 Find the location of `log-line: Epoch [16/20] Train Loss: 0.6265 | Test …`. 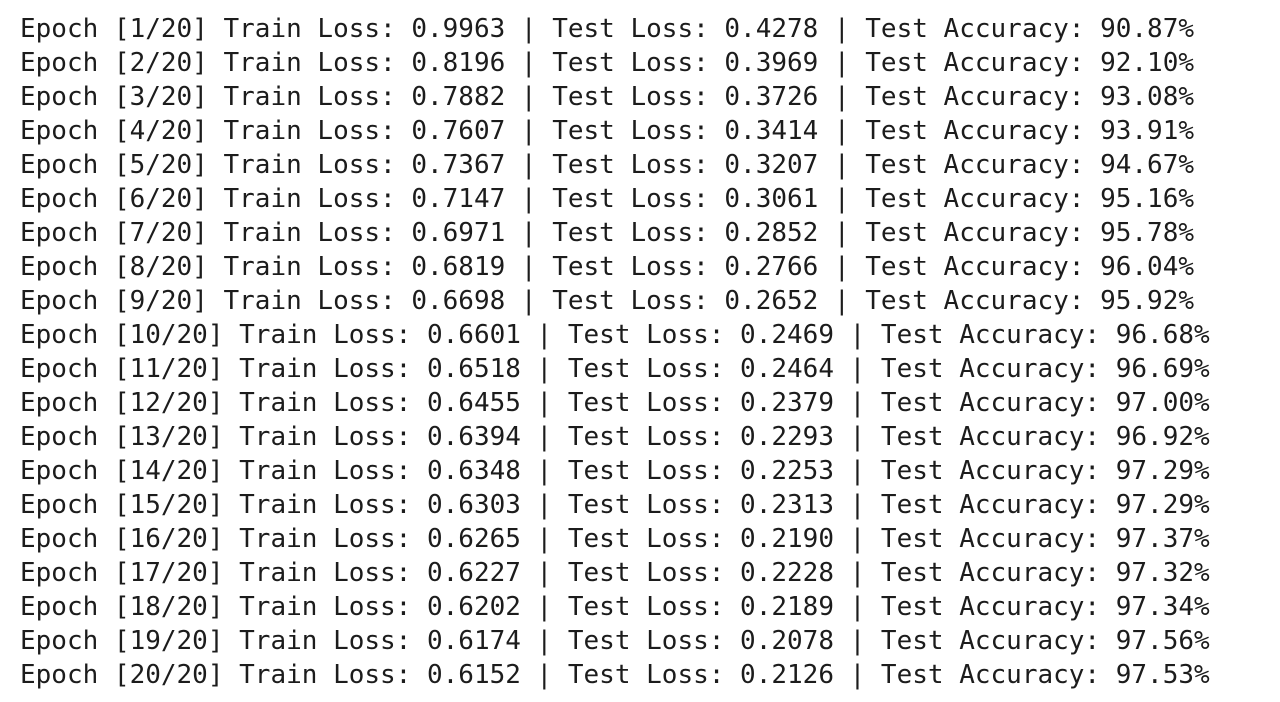

log-line: Epoch [16/20] Train Loss: 0.6265 | Test … is located at coordinates (615, 539).